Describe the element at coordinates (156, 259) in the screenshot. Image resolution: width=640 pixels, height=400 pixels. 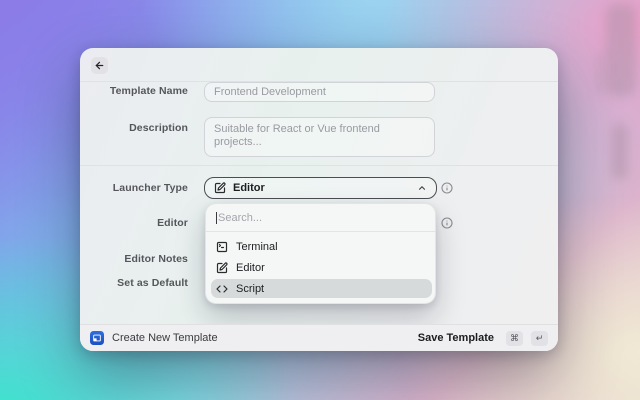
I see `editor-notes-label: Editor Notes` at that location.